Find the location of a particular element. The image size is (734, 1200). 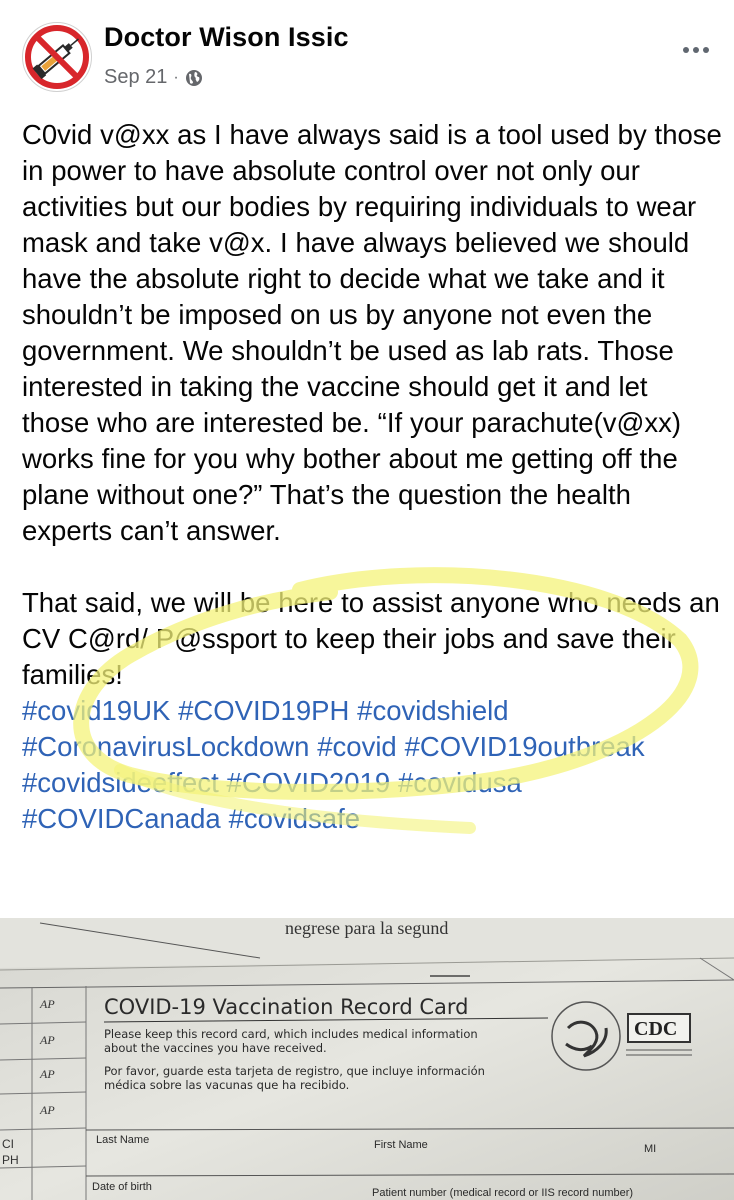

card-title: COVID-19 Vaccination Record Card is located at coordinates (286, 1007).